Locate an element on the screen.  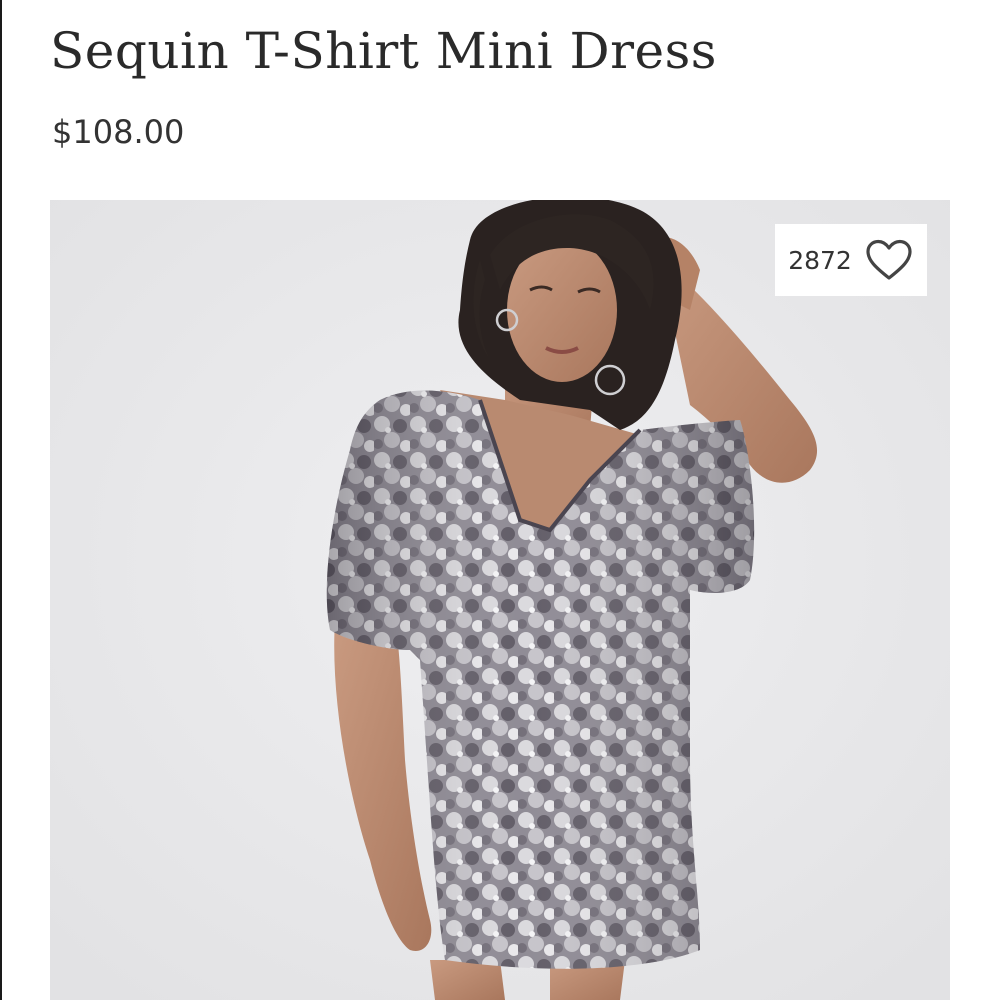
product-price: $108.00 is located at coordinates (118, 132).